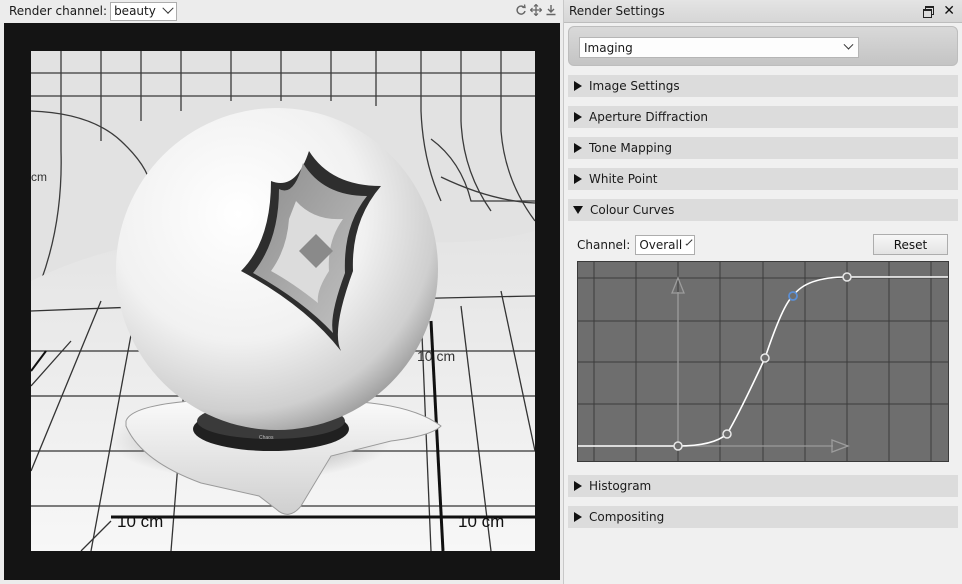  What do you see at coordinates (763, 86) in the screenshot?
I see `section-image-settings: Image Settings` at bounding box center [763, 86].